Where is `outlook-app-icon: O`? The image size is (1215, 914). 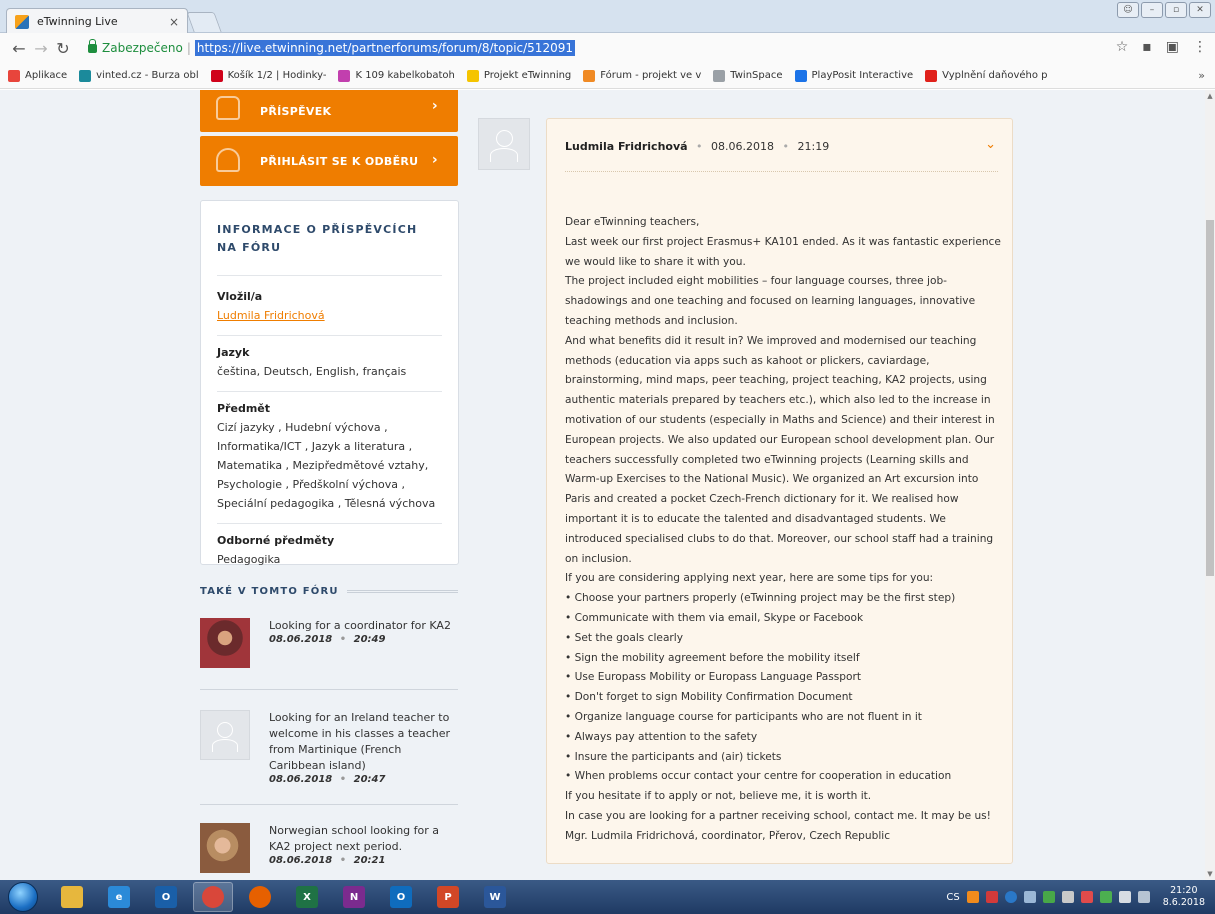 outlook-app-icon: O is located at coordinates (166, 897).